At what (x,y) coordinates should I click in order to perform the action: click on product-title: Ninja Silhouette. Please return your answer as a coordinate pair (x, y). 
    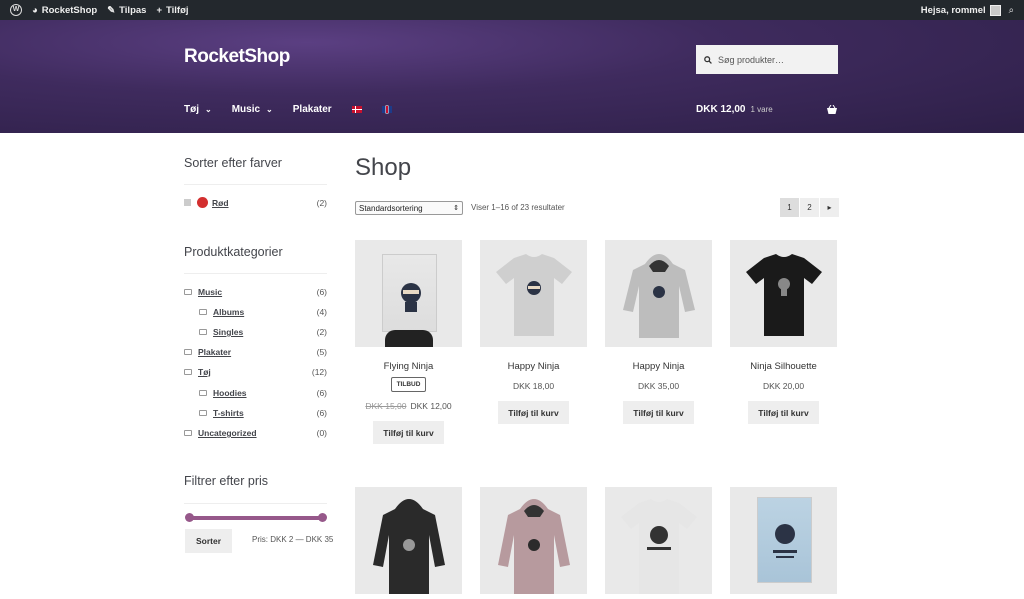
    Looking at the image, I should click on (783, 366).